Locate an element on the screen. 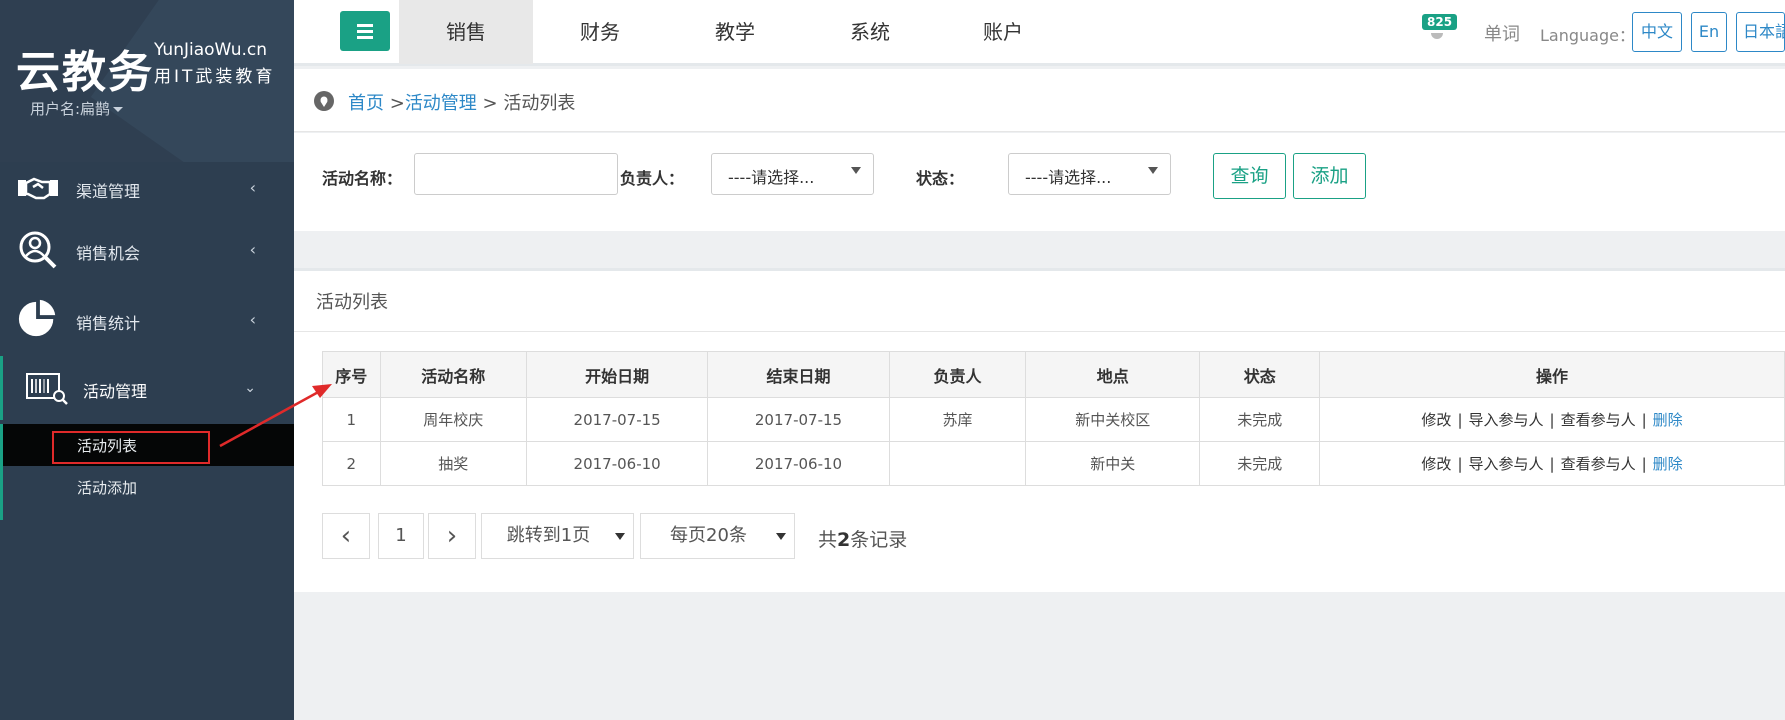 This screenshot has height=720, width=1785. sidebar-item-sales-stats: 销售统计 ‹ is located at coordinates (147, 320).